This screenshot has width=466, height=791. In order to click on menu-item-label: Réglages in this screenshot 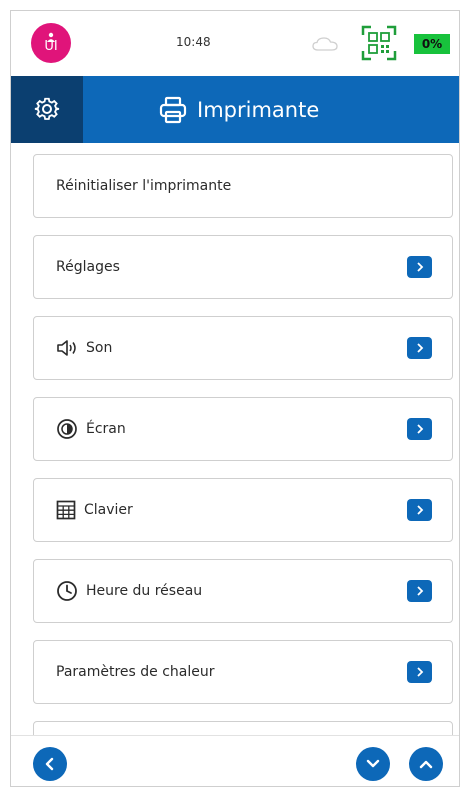, I will do `click(88, 267)`.